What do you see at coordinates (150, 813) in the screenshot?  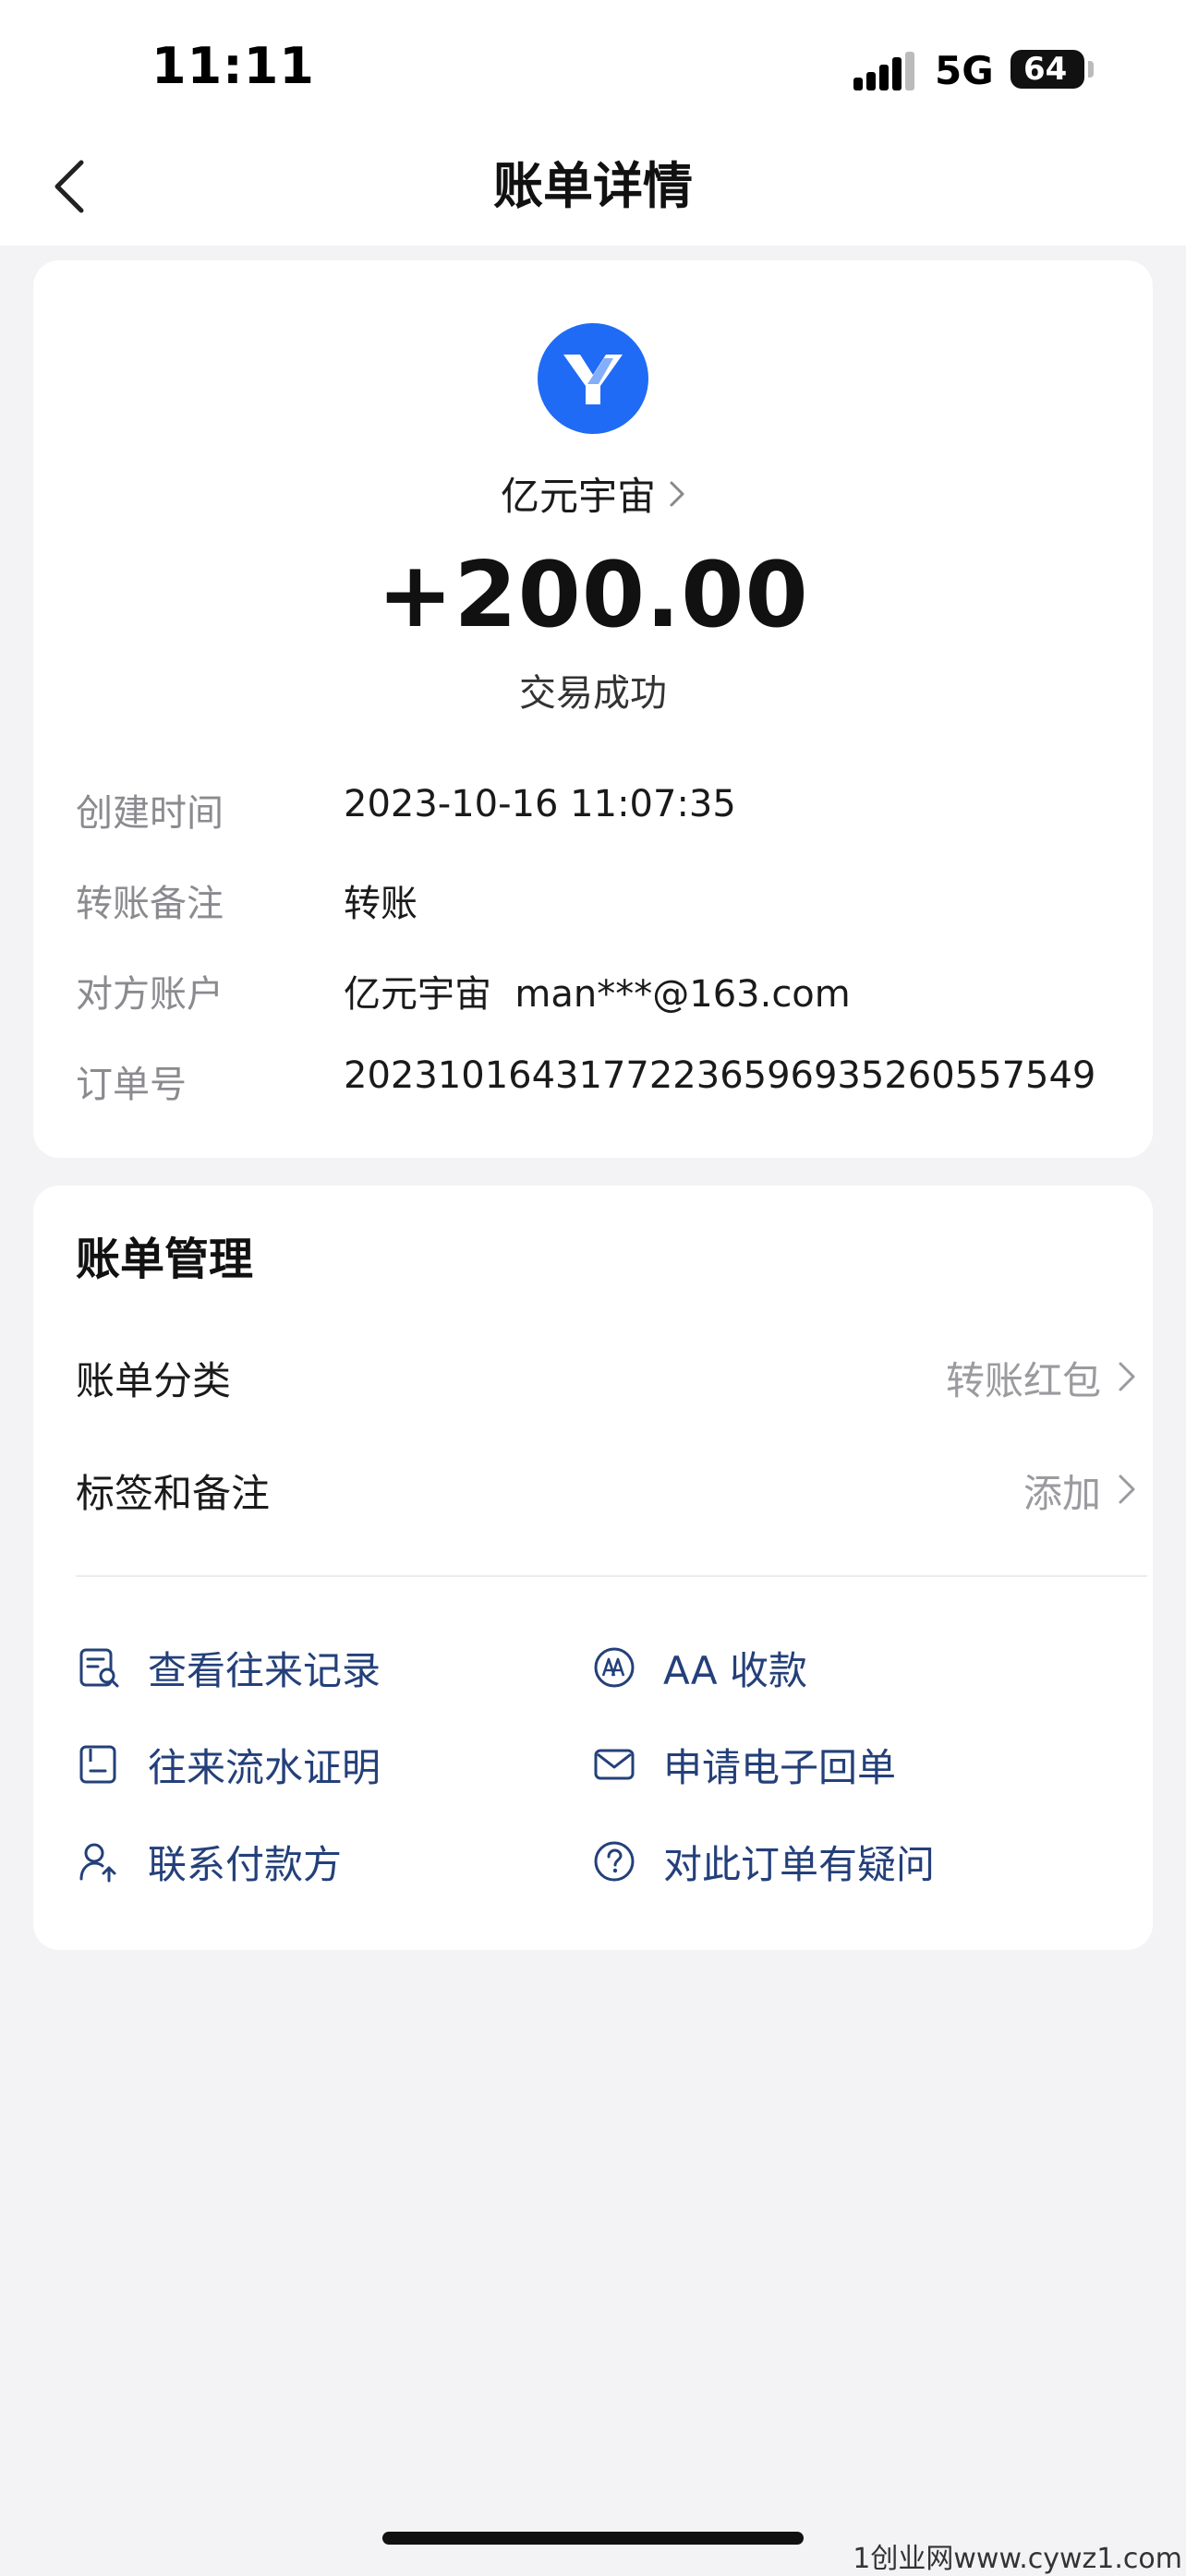 I see `detail-label: 创建时间` at bounding box center [150, 813].